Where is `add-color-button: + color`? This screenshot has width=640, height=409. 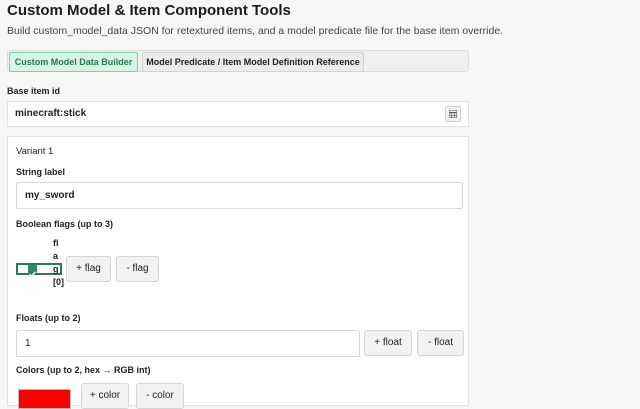 add-color-button: + color is located at coordinates (105, 396).